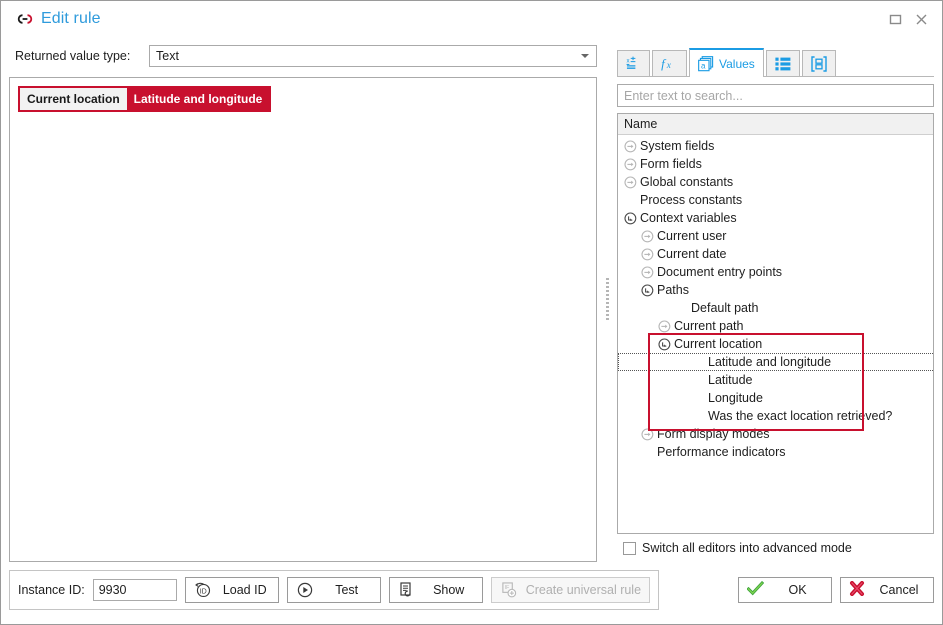 The image size is (943, 625). Describe the element at coordinates (198, 99) in the screenshot. I see `token-suffix: Latitude and longitude` at that location.